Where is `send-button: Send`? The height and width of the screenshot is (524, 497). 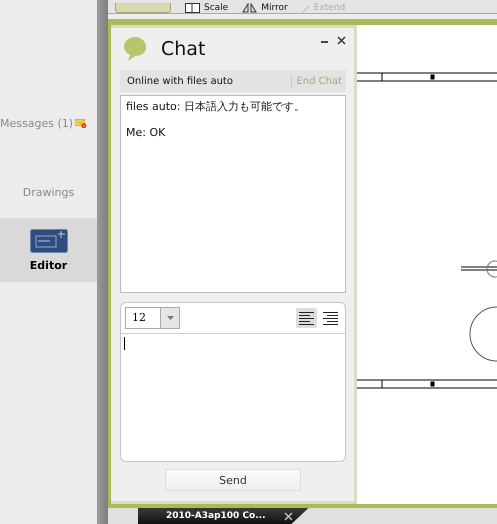
send-button: Send is located at coordinates (233, 480).